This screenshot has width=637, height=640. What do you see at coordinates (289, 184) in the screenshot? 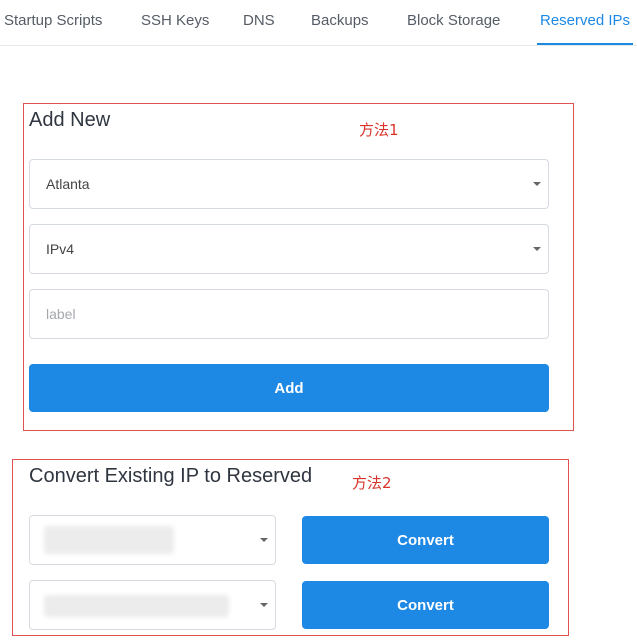
I see `location-select: Atlanta` at bounding box center [289, 184].